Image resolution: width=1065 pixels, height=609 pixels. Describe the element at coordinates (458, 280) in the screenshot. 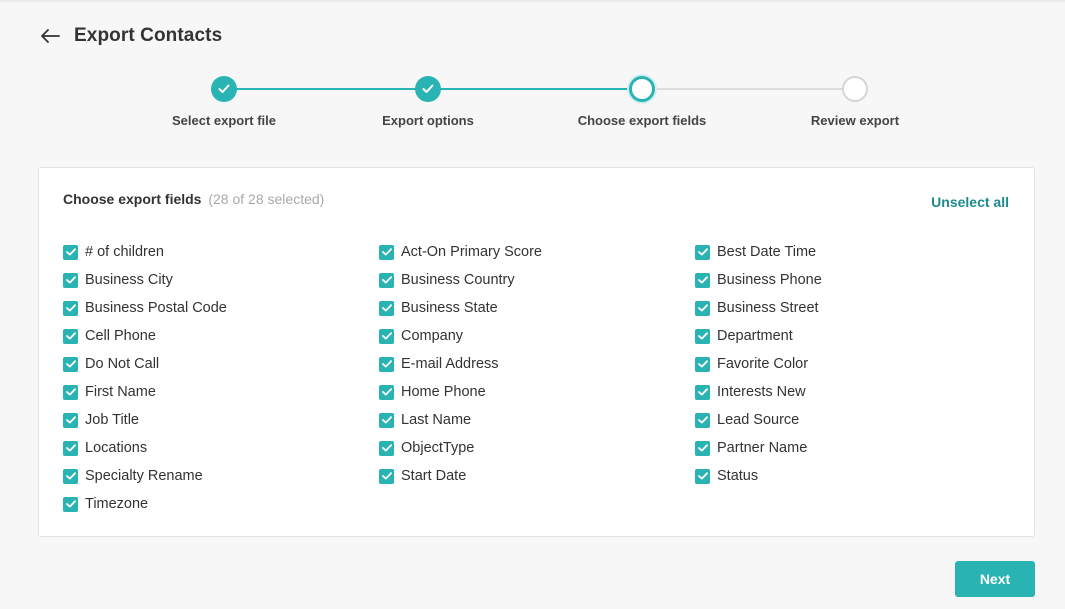

I see `field-label: Business Country` at that location.